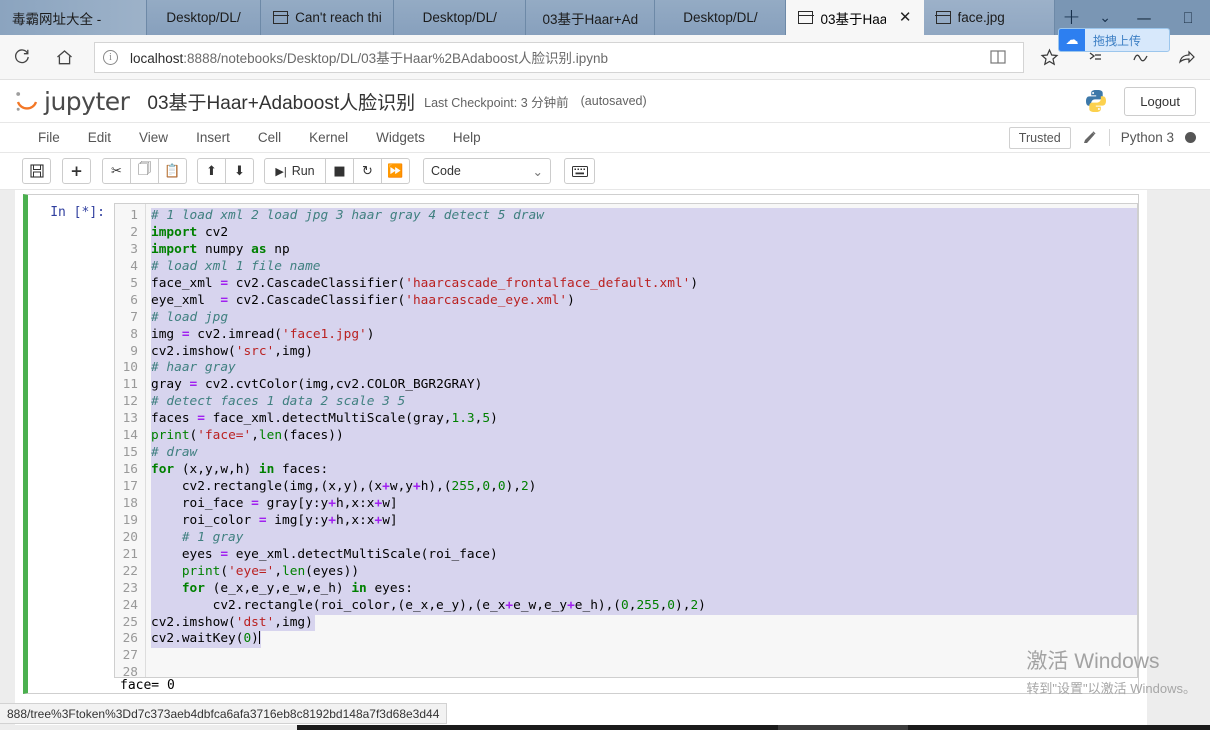  Describe the element at coordinates (134, 215) in the screenshot. I see `line-number: 1` at that location.